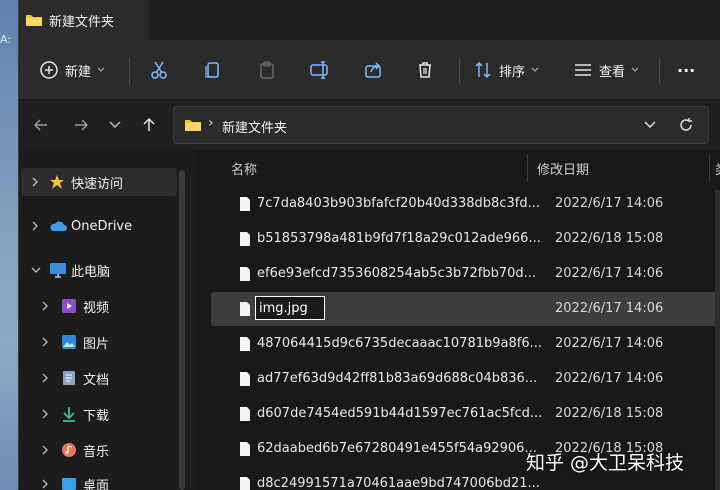  Describe the element at coordinates (58, 226) in the screenshot. I see `cloud-icon` at that location.